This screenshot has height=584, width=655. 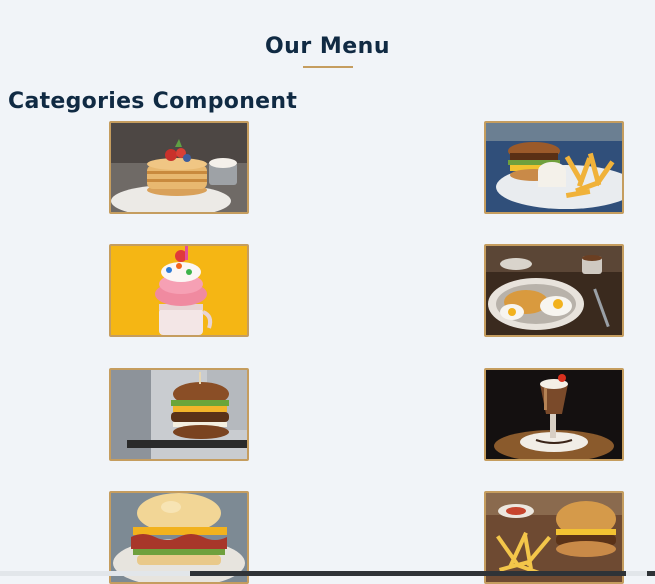 I want to click on pancakes-photo, so click(x=179, y=167).